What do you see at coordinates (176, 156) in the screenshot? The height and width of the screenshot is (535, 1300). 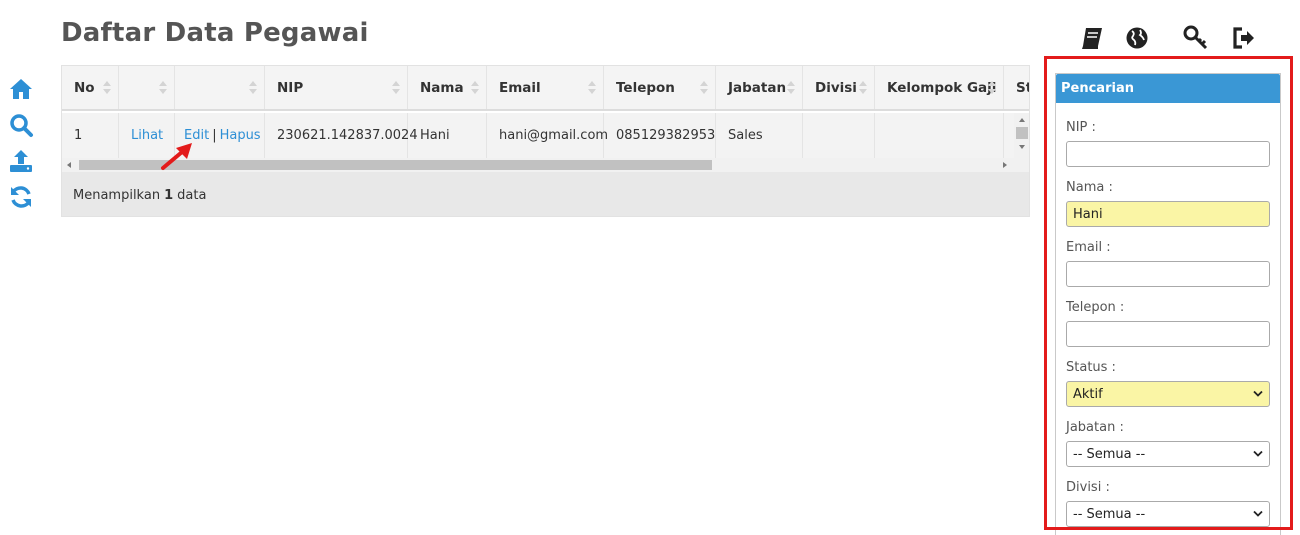 I see `annotation-arrow-icon` at bounding box center [176, 156].